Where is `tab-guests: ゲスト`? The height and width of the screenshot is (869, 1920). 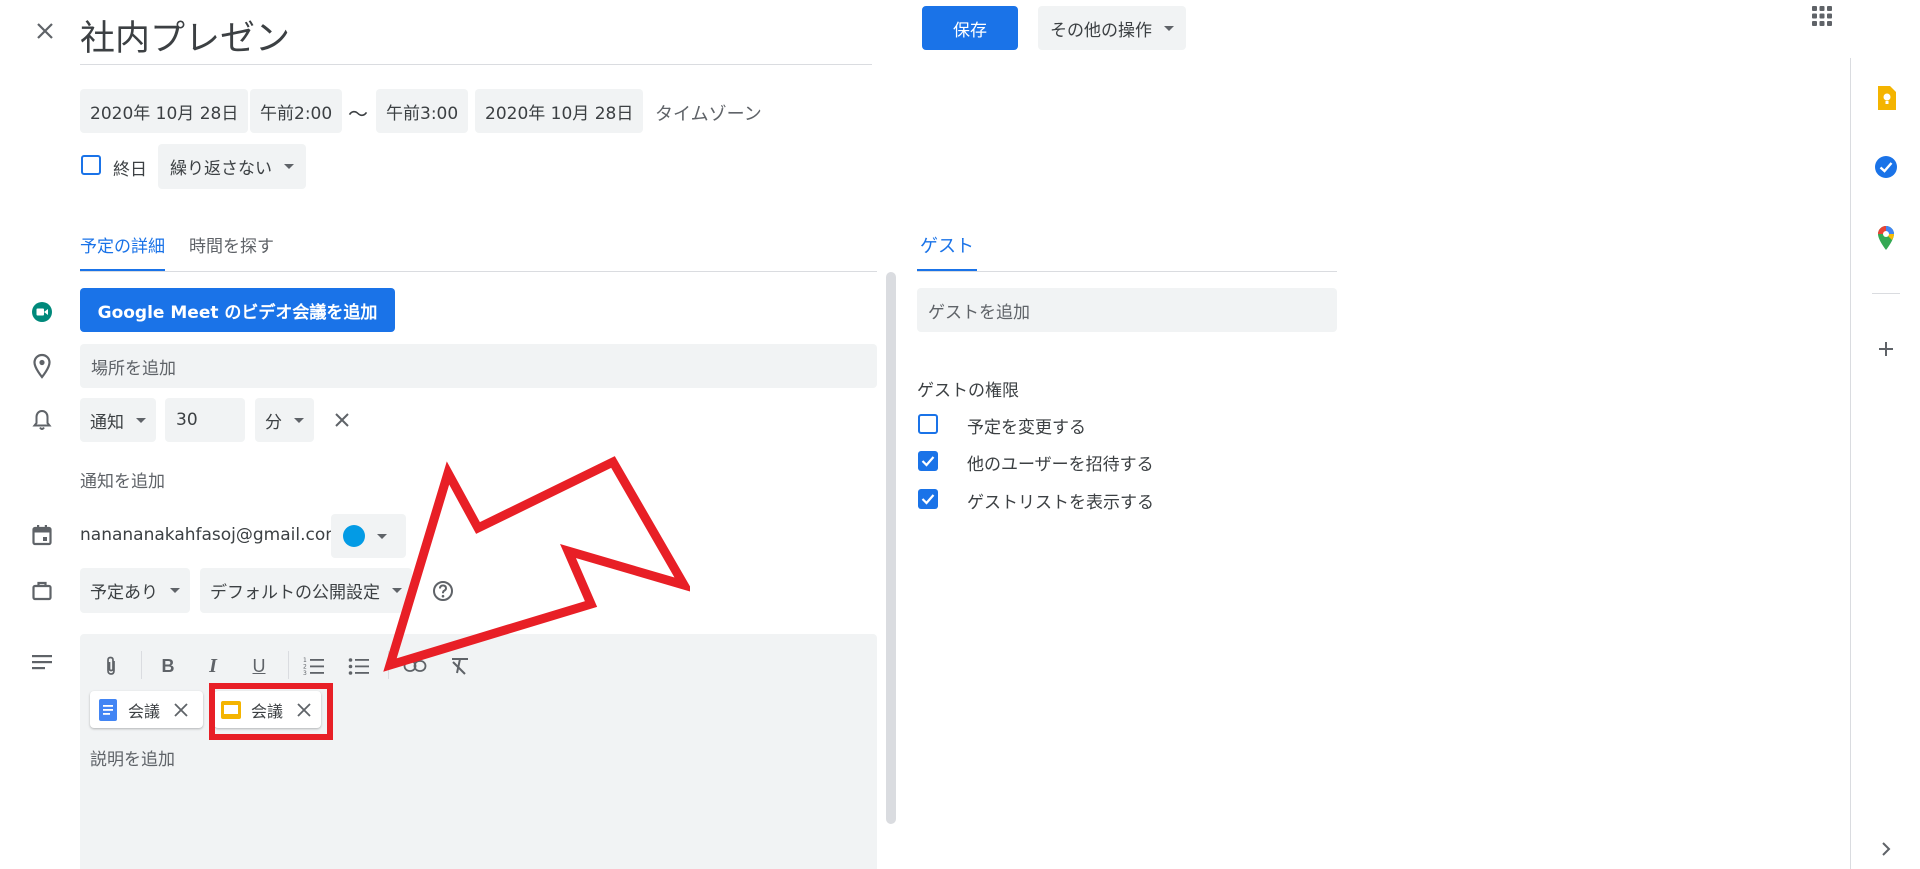
tab-guests: ゲスト is located at coordinates (947, 252).